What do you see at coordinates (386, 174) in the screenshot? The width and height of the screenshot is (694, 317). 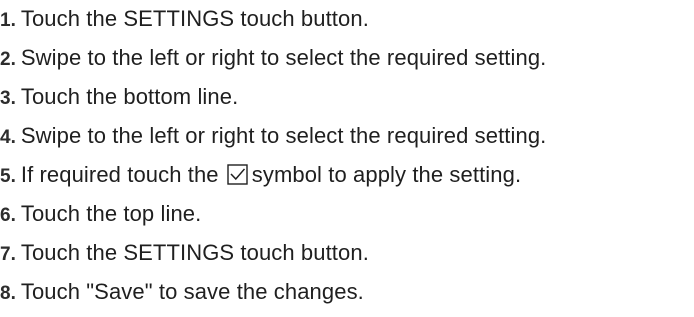 I see `step-text-after-icon: symbol to apply the setting.` at bounding box center [386, 174].